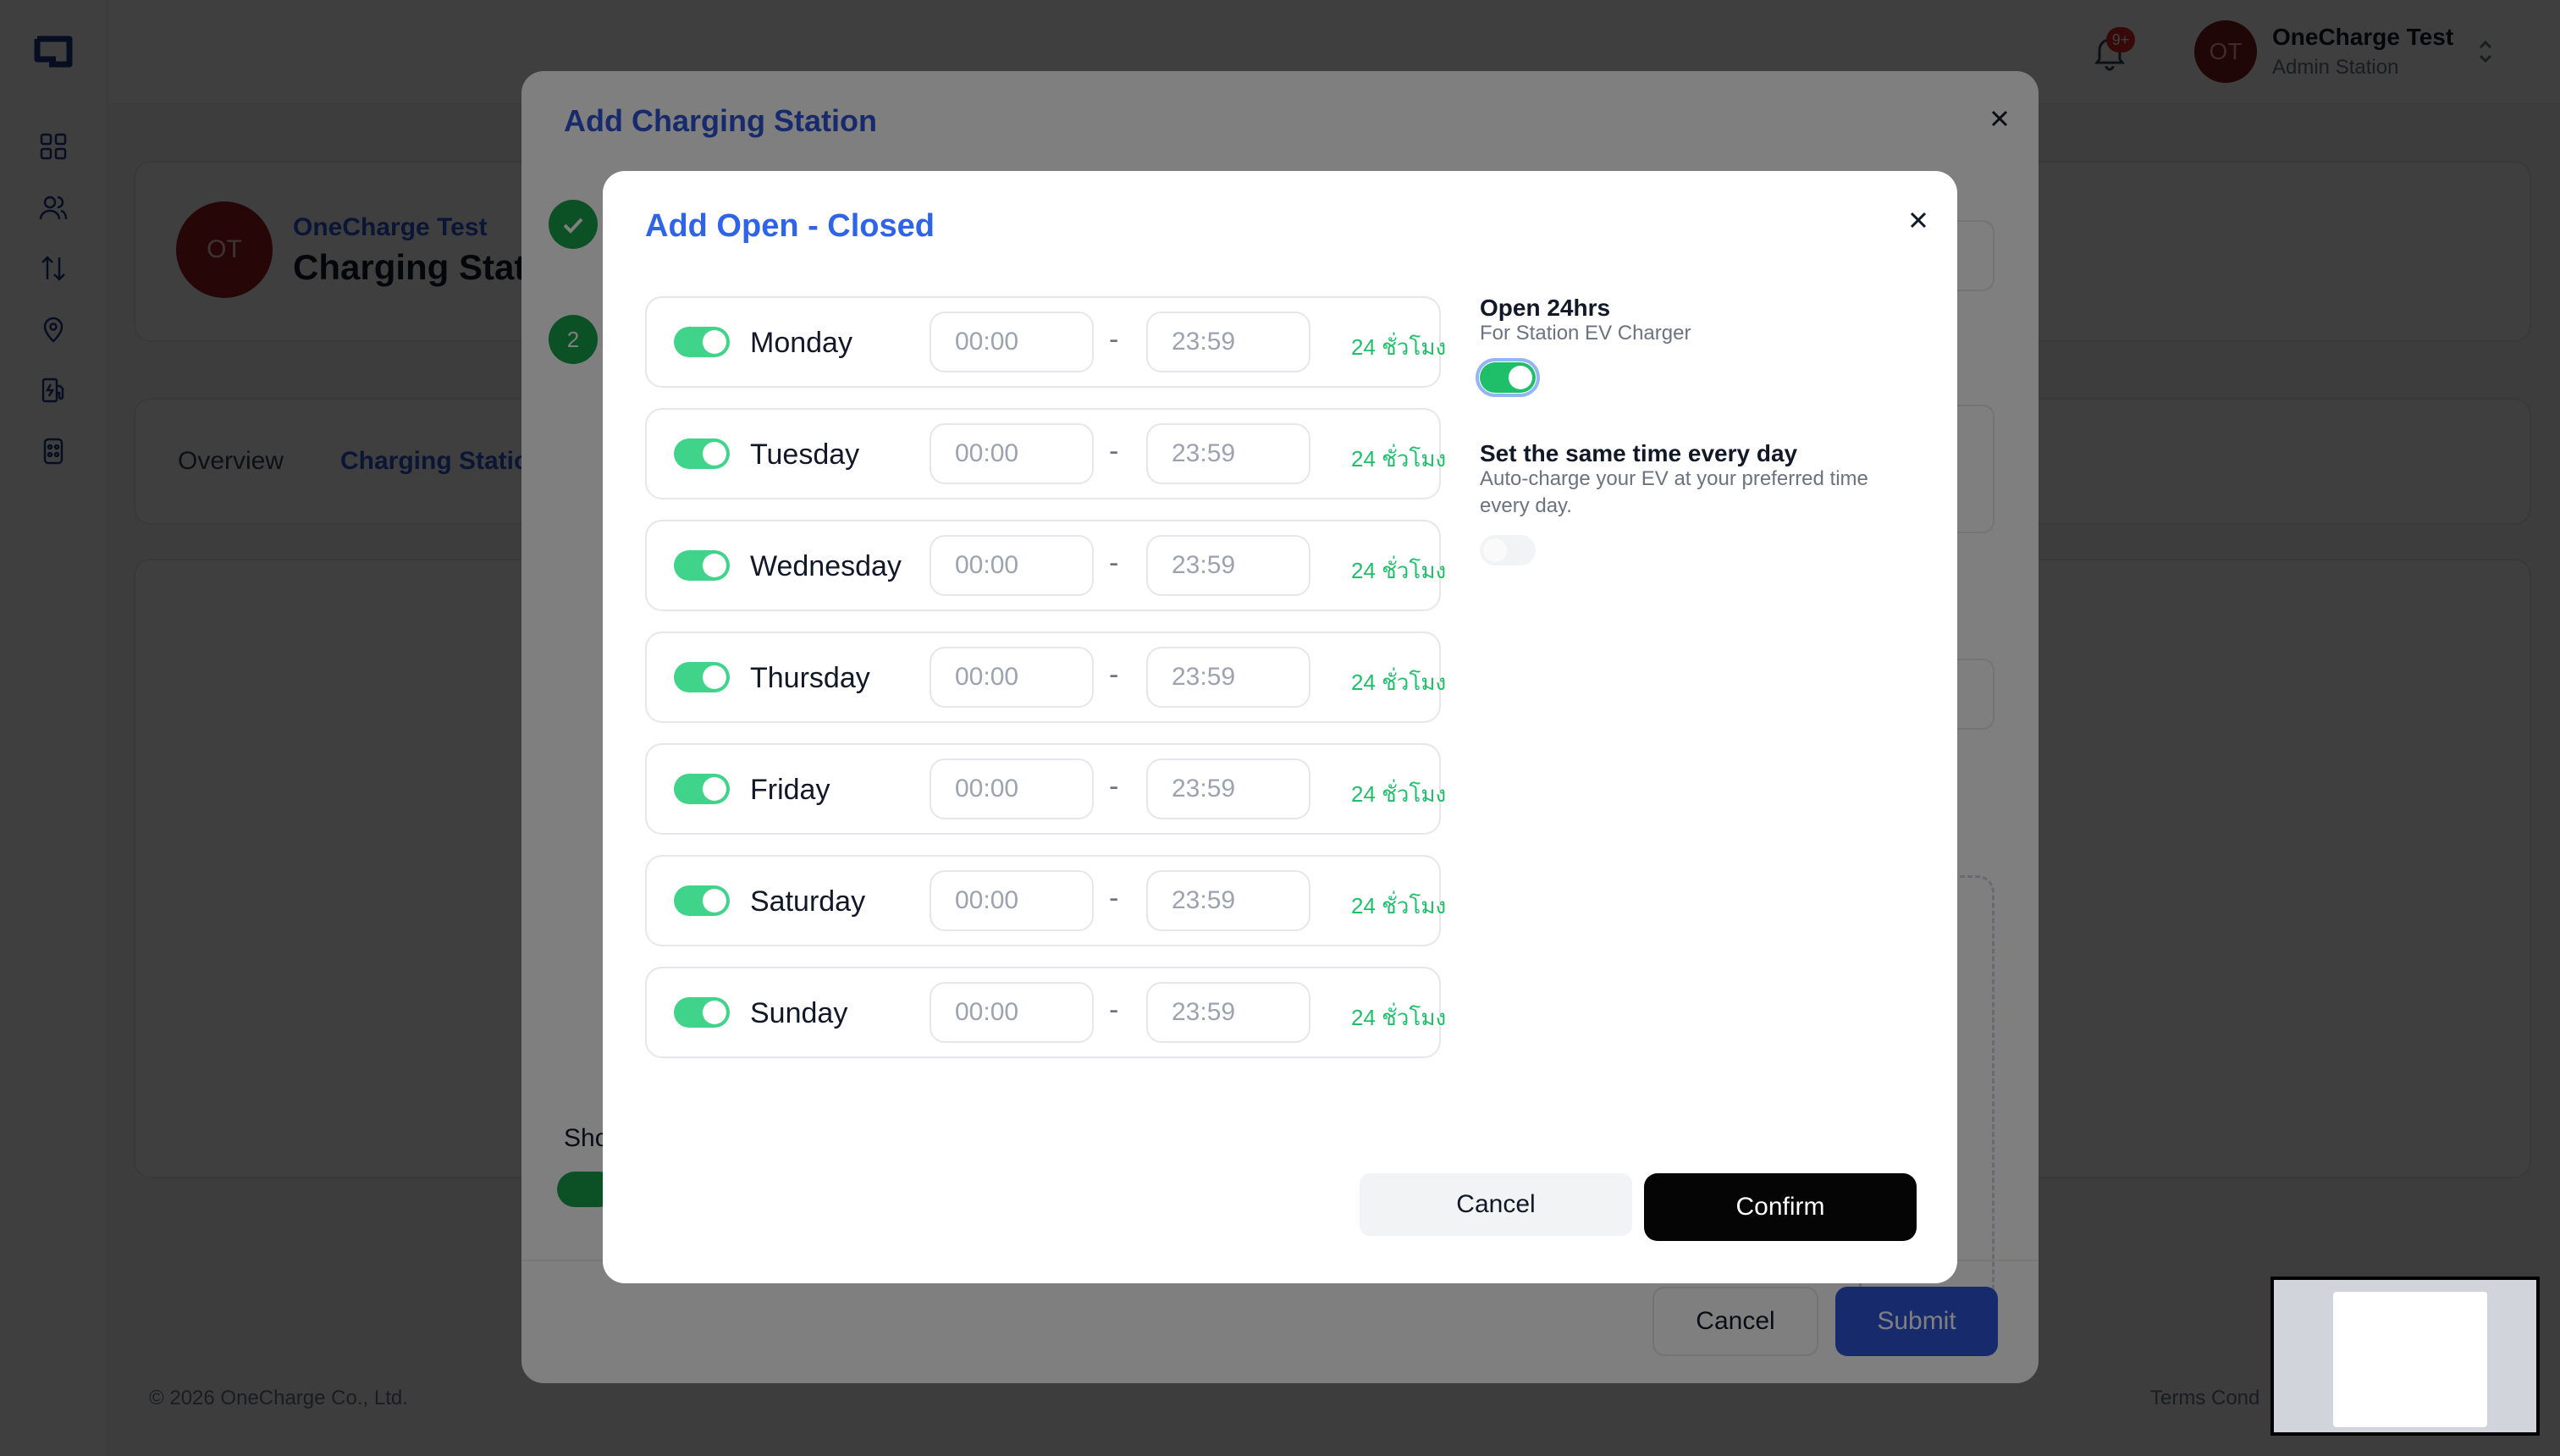 The width and height of the screenshot is (2560, 1456). I want to click on open-24hrs-description: For Station EV Charger, so click(1585, 333).